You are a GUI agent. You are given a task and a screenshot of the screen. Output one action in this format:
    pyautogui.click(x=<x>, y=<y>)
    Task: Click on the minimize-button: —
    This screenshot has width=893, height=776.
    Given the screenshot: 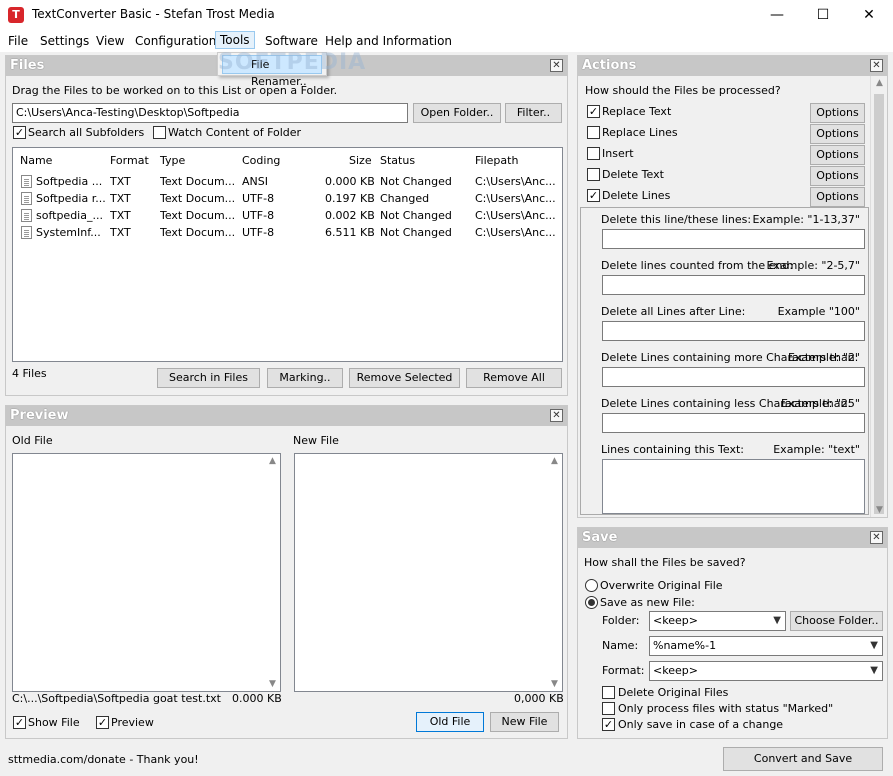 What is the action you would take?
    pyautogui.click(x=777, y=15)
    